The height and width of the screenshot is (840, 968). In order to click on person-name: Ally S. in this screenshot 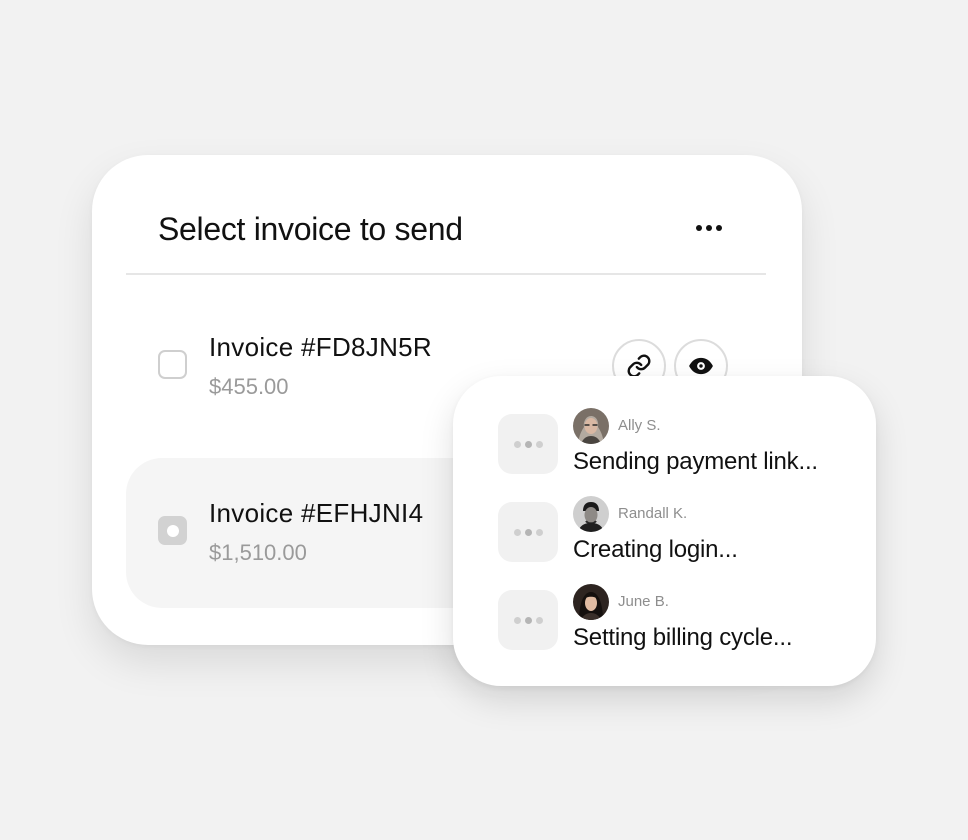, I will do `click(639, 425)`.